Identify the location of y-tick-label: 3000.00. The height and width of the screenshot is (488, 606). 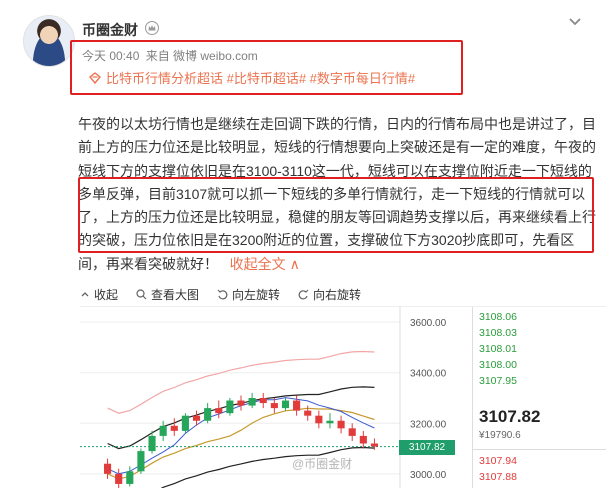
(428, 475).